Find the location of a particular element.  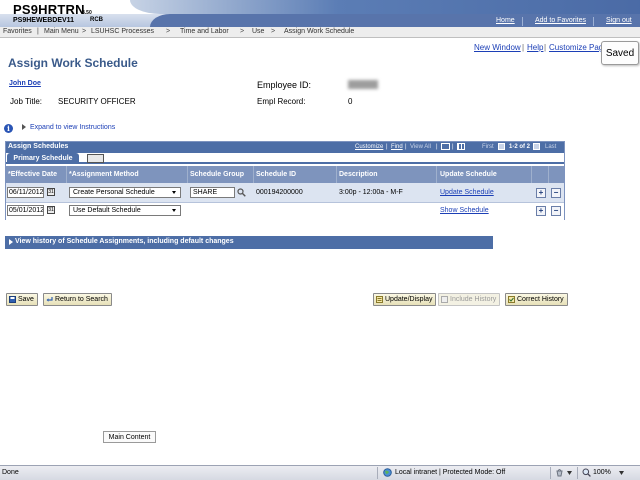

user-code: RCB is located at coordinates (96, 20).